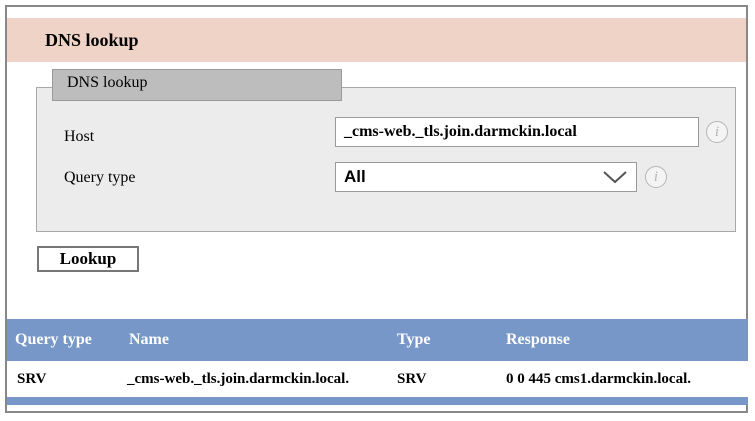 The height and width of the screenshot is (421, 755). Describe the element at coordinates (355, 176) in the screenshot. I see `query-type-value: All` at that location.